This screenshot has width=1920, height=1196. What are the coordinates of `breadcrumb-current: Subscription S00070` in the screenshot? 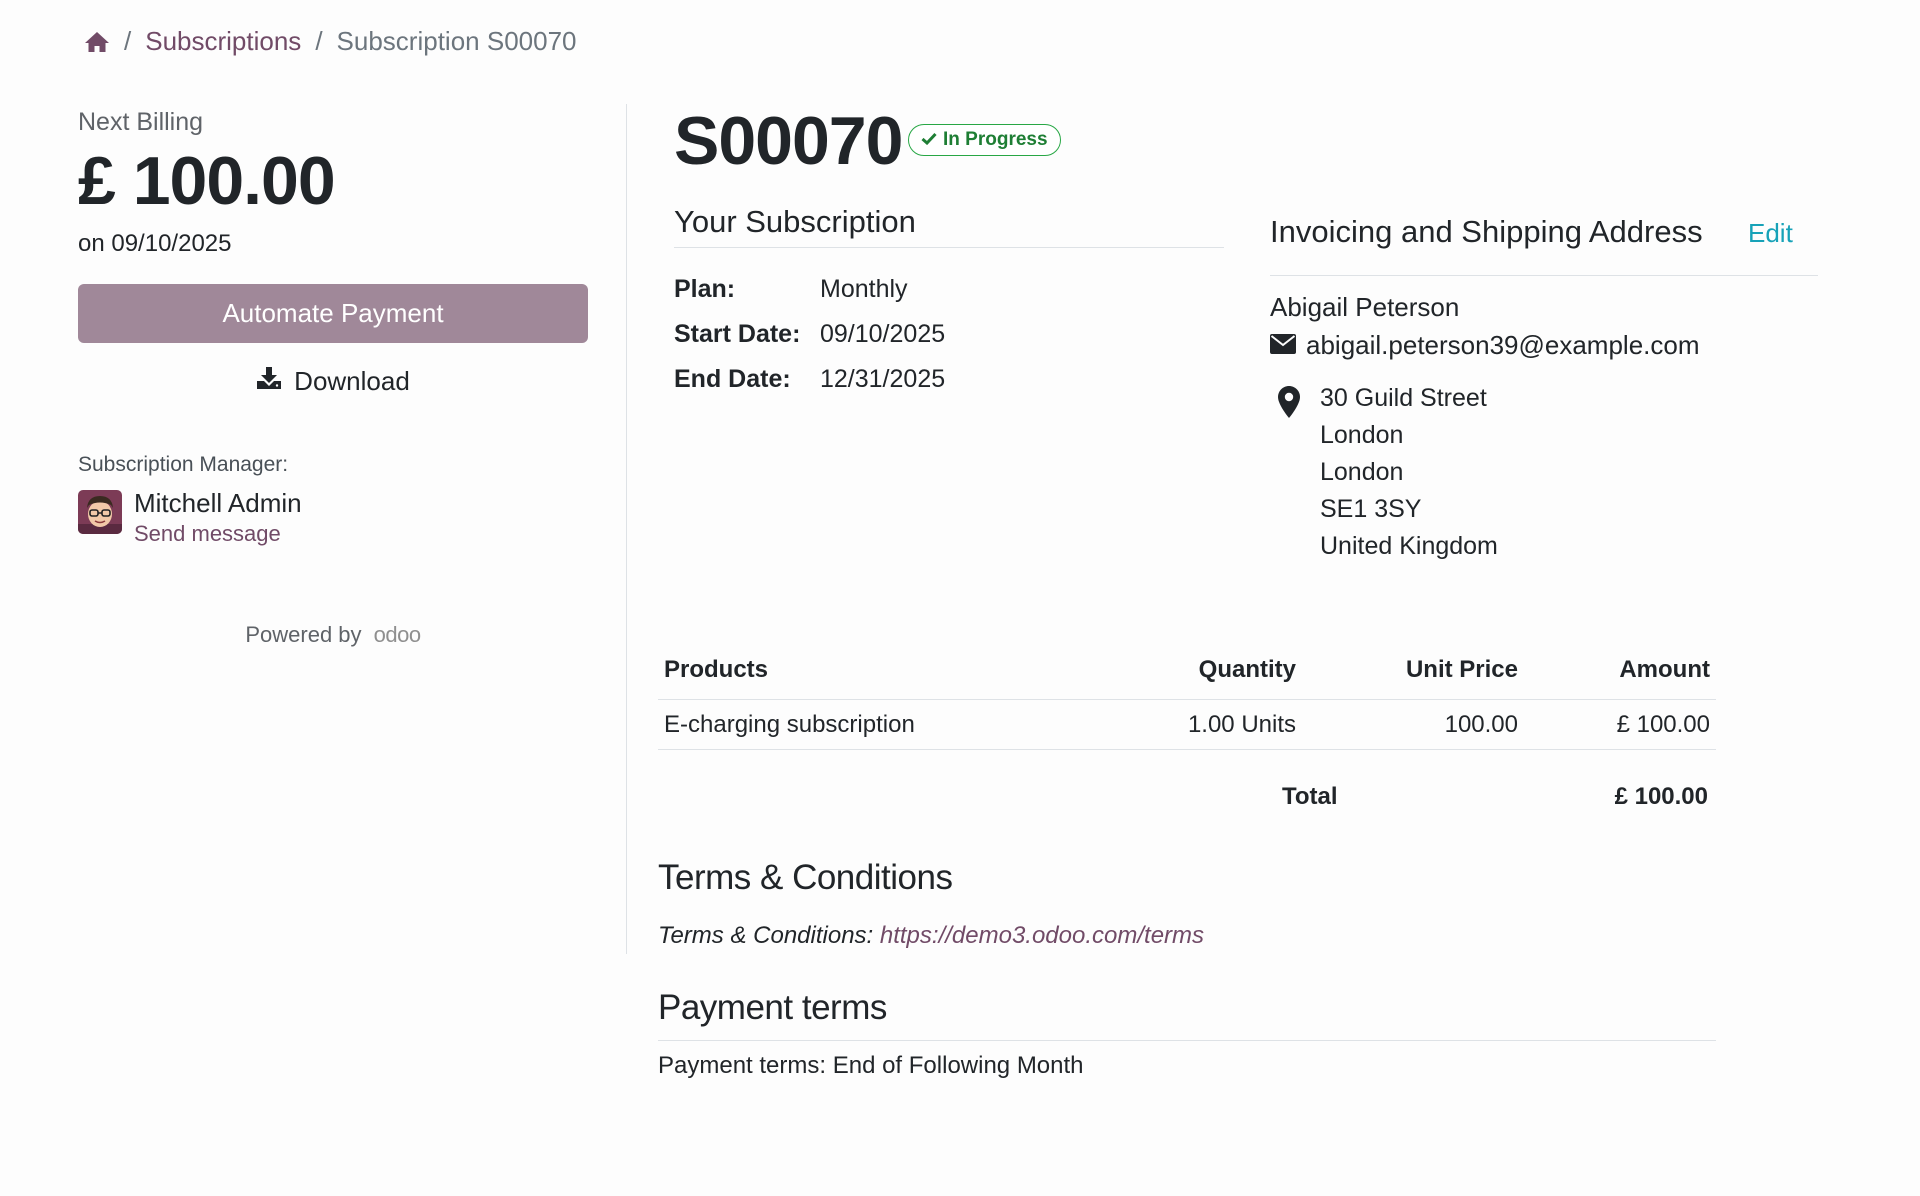 It's located at (456, 41).